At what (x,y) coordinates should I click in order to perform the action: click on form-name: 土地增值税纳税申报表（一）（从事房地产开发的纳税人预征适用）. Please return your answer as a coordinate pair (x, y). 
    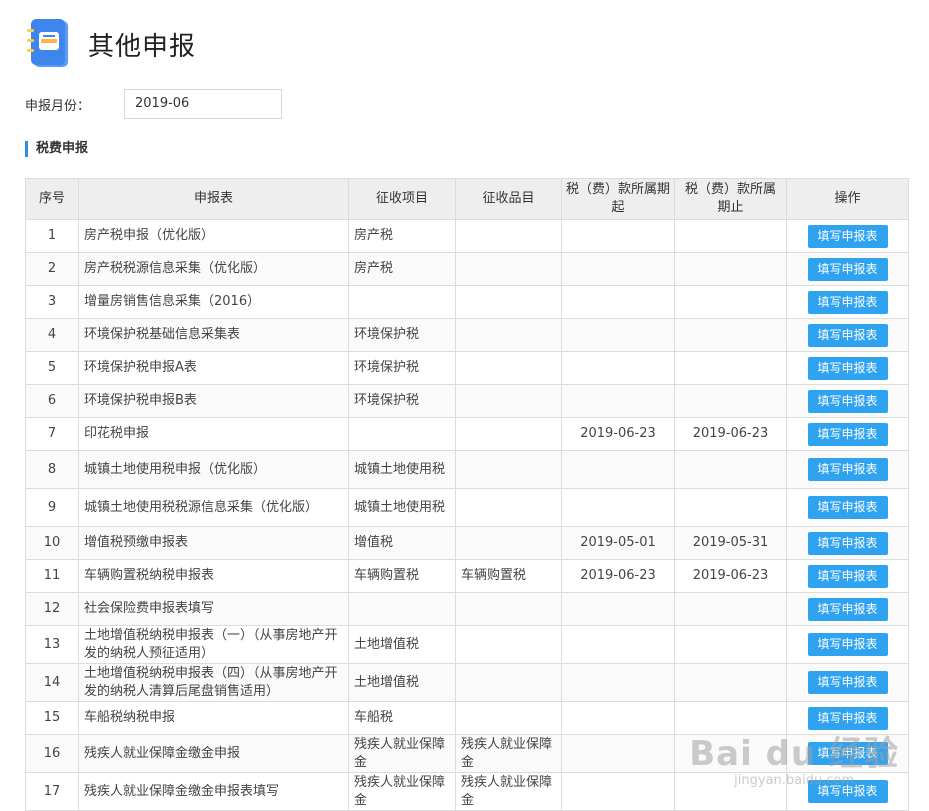
    Looking at the image, I should click on (213, 644).